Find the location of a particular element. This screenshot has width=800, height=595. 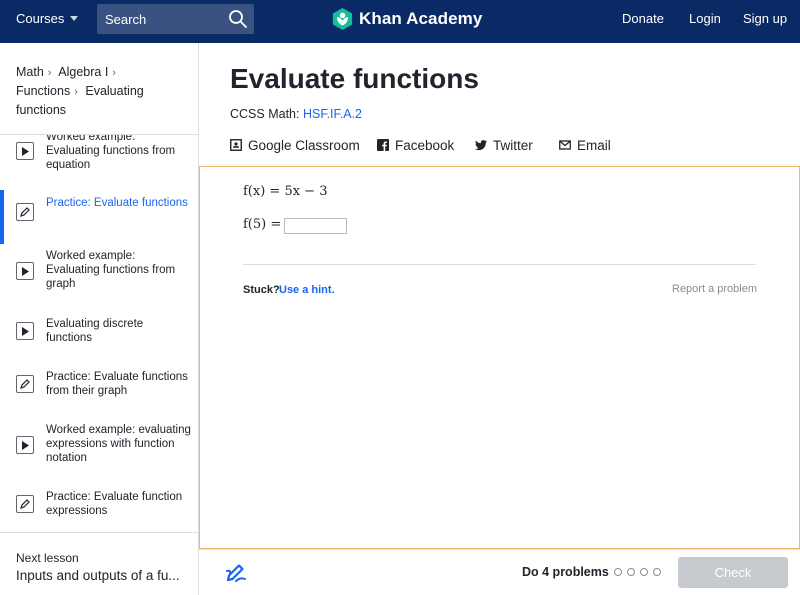

check-button: Check is located at coordinates (733, 572).